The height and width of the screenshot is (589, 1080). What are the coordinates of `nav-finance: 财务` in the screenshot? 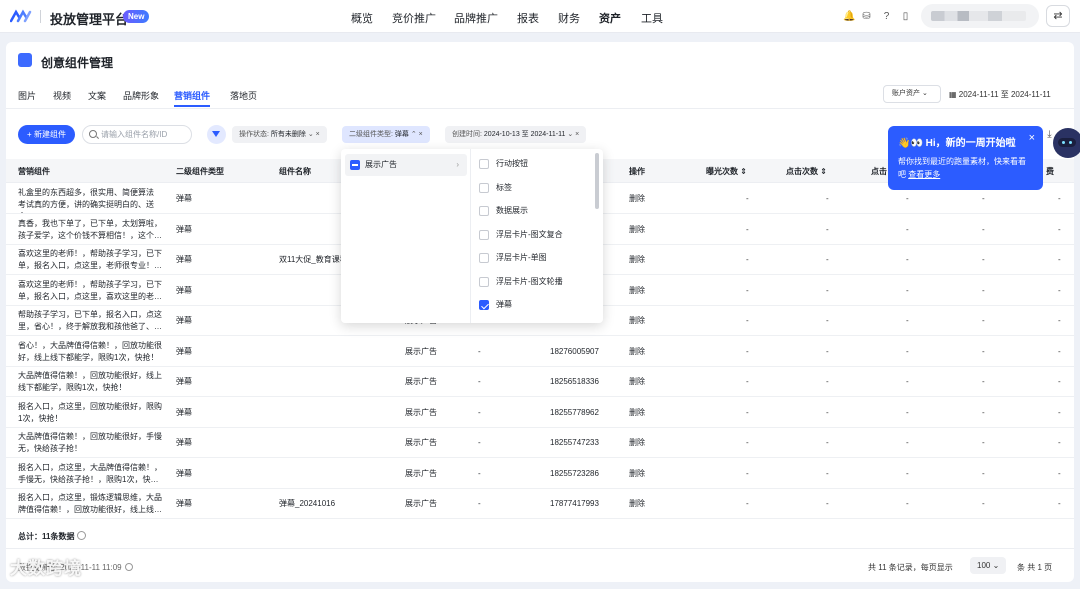 It's located at (569, 18).